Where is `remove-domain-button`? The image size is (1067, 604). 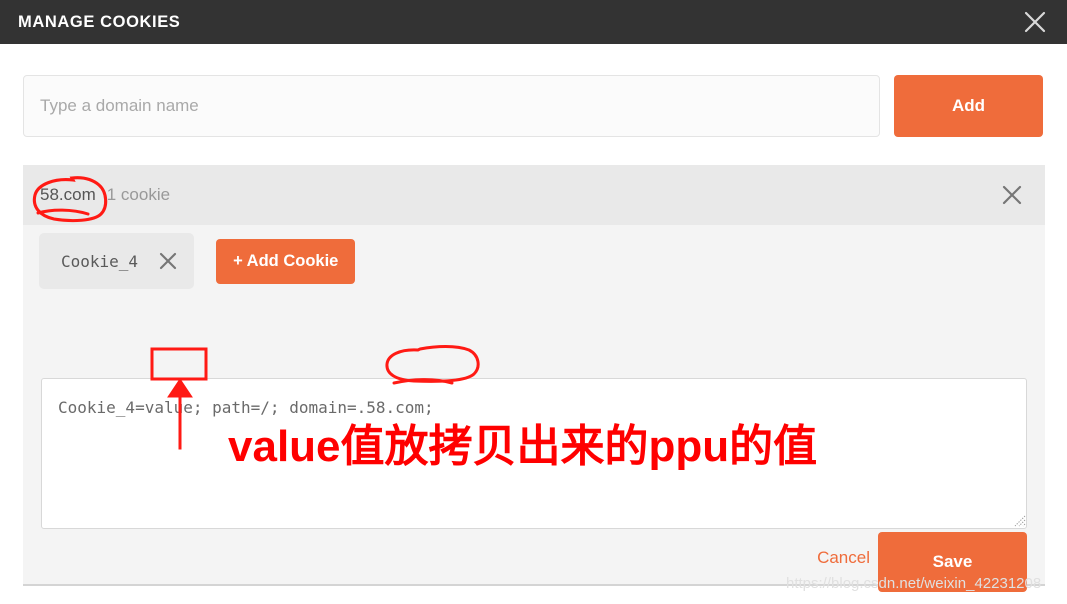
remove-domain-button is located at coordinates (1012, 195).